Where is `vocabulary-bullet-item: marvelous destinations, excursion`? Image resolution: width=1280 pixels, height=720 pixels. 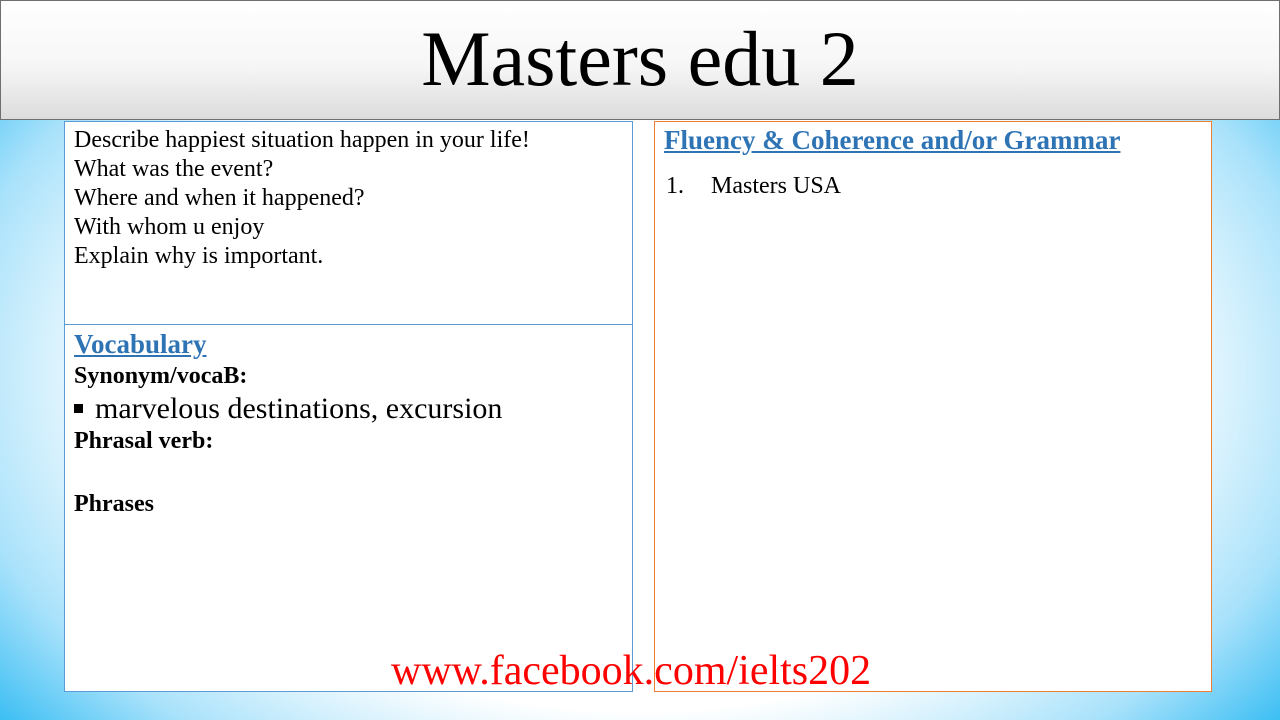 vocabulary-bullet-item: marvelous destinations, excursion is located at coordinates (288, 409).